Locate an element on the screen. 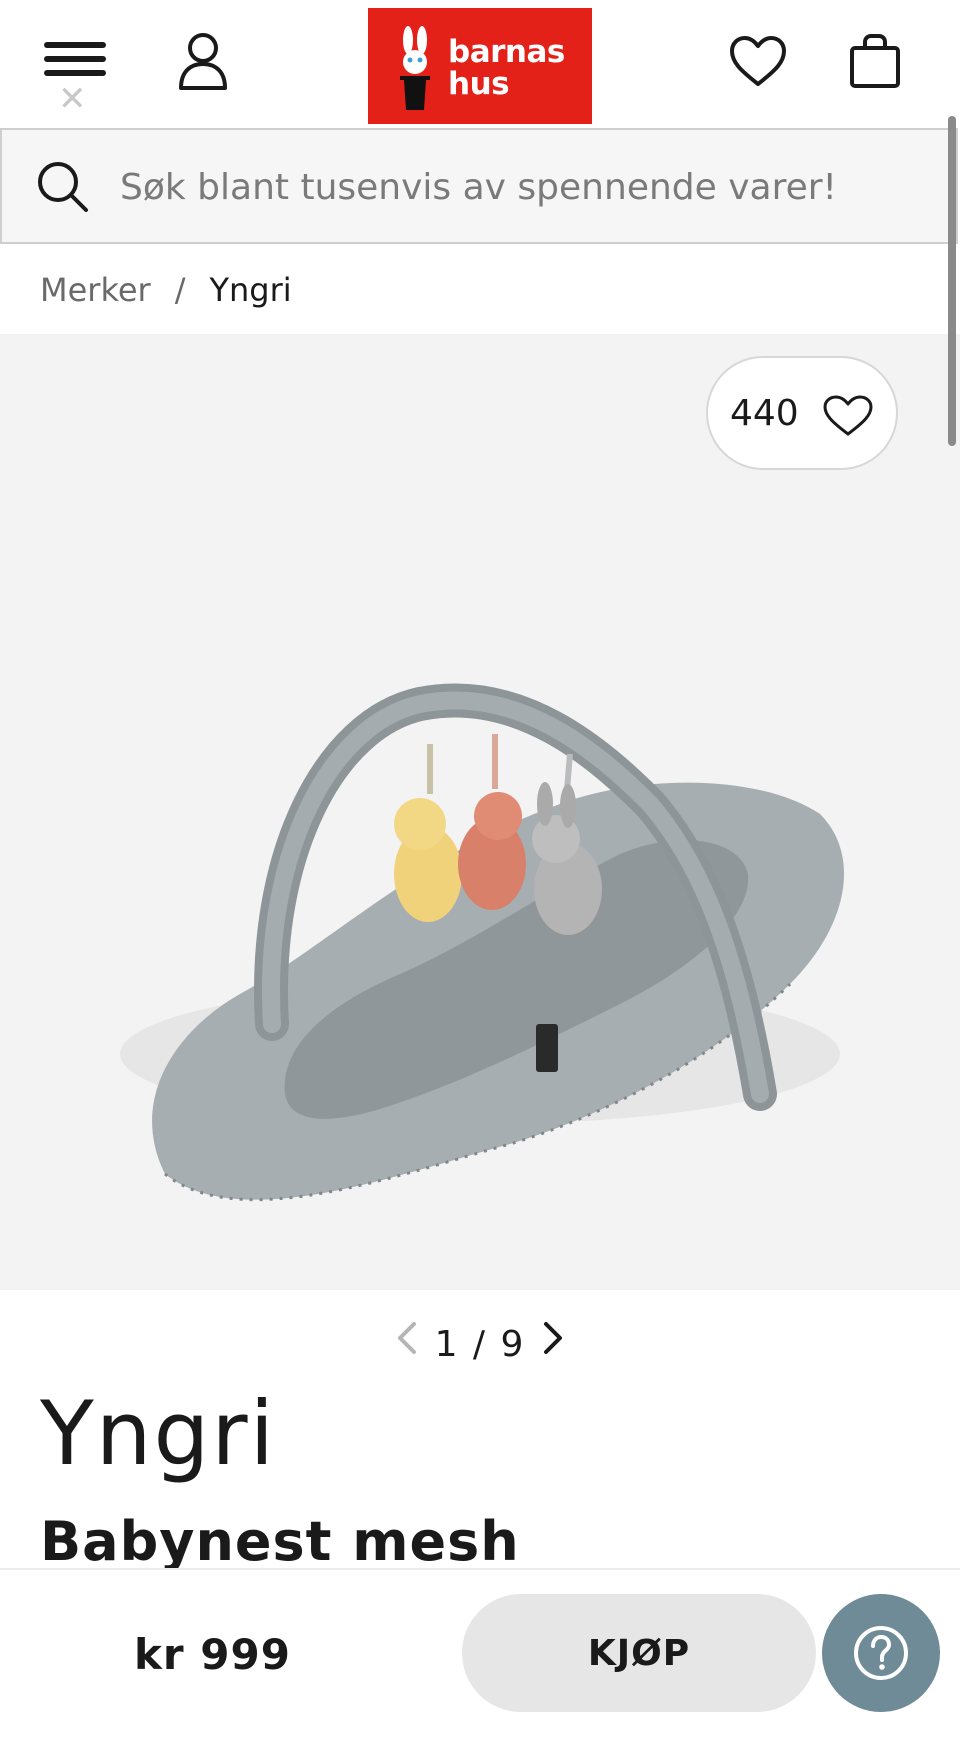  user-icon is located at coordinates (203, 61).